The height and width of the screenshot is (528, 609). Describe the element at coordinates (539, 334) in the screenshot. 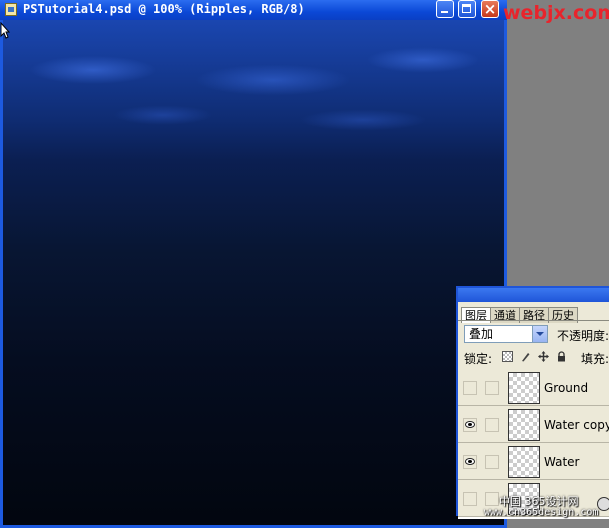

I see `chevron-down-icon` at that location.